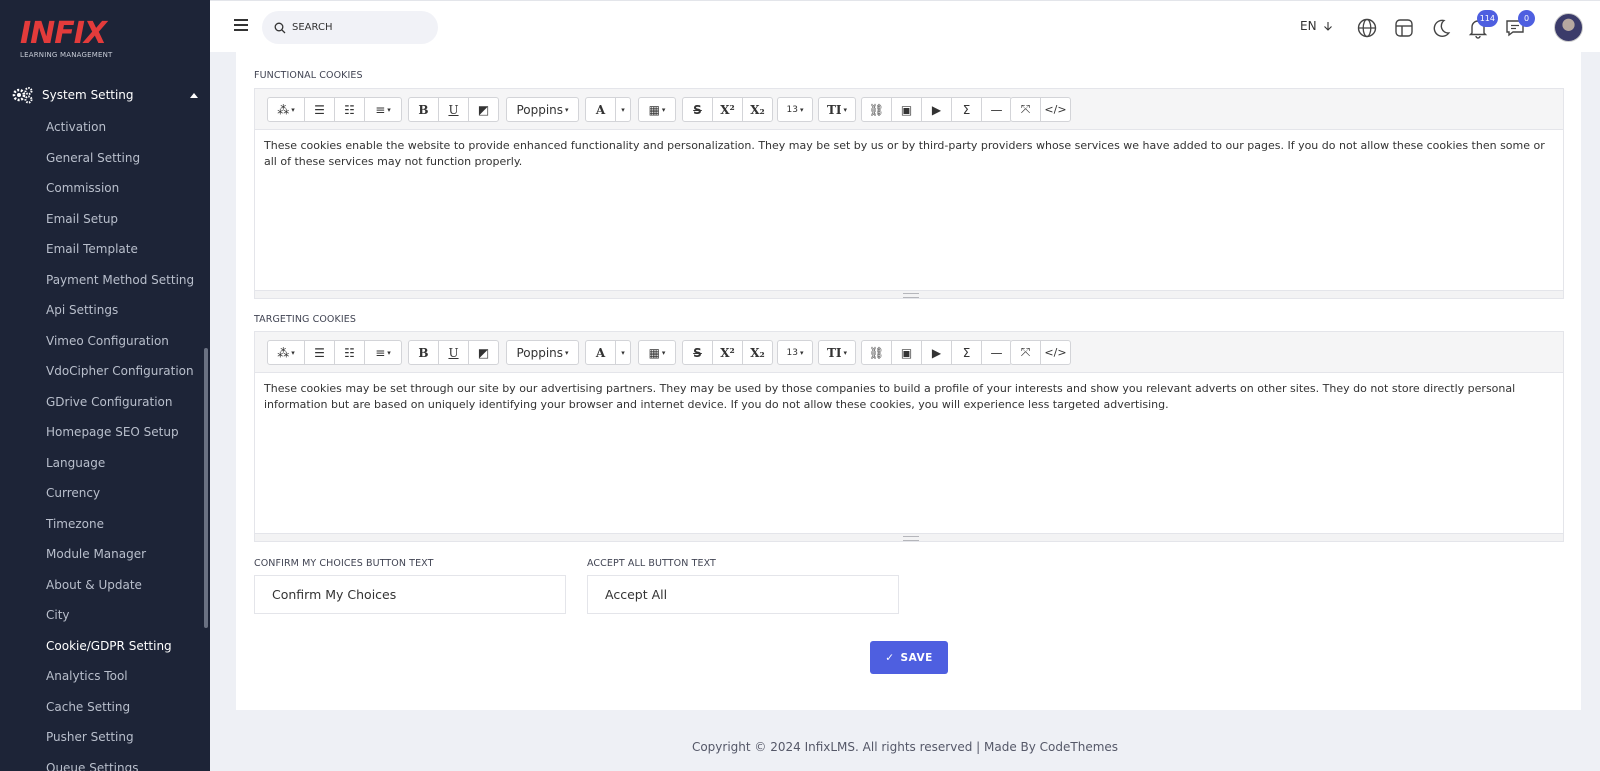 The image size is (1600, 771). I want to click on sidebar-item-city: City, so click(120, 620).